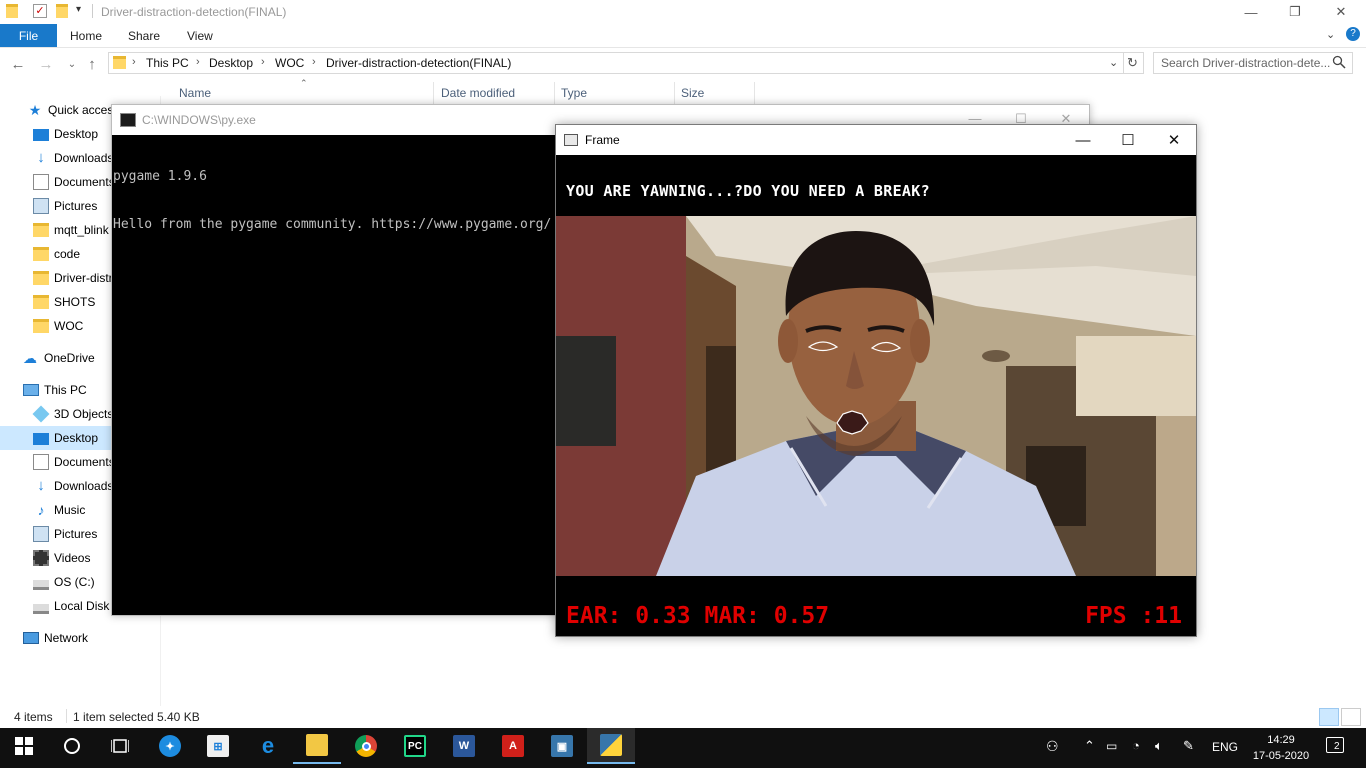  Describe the element at coordinates (478, 93) in the screenshot. I see `column-header-date-modified: Date modified` at that location.